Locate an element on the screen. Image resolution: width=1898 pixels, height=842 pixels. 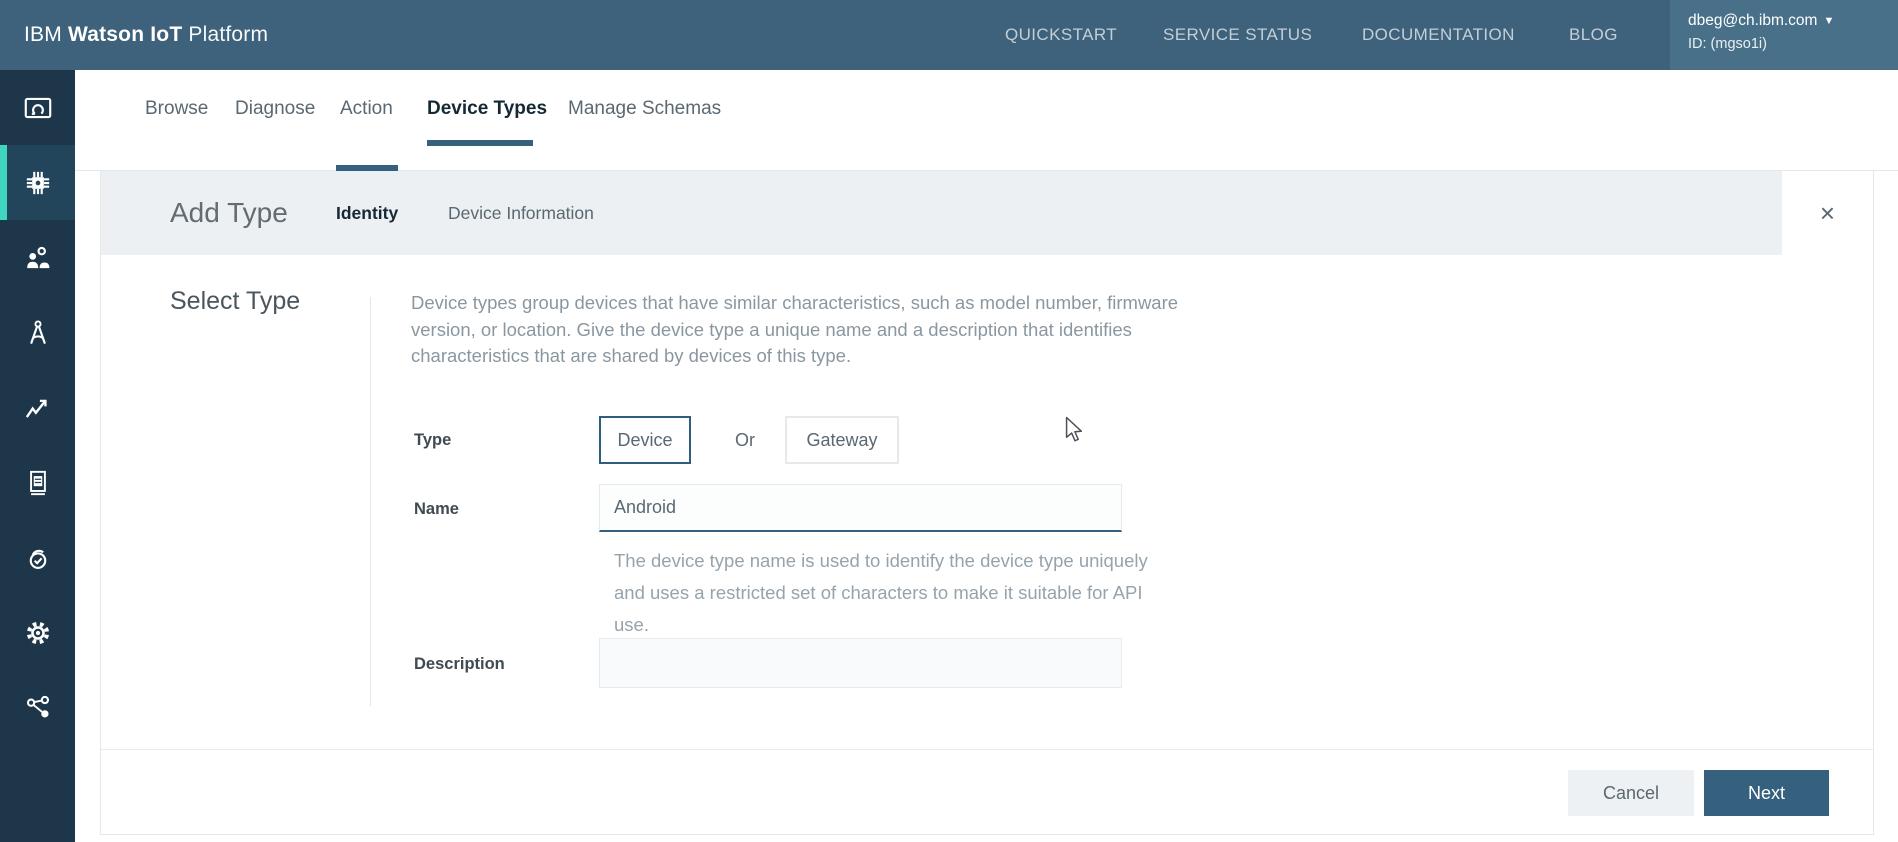
or-label: Or is located at coordinates (745, 439).